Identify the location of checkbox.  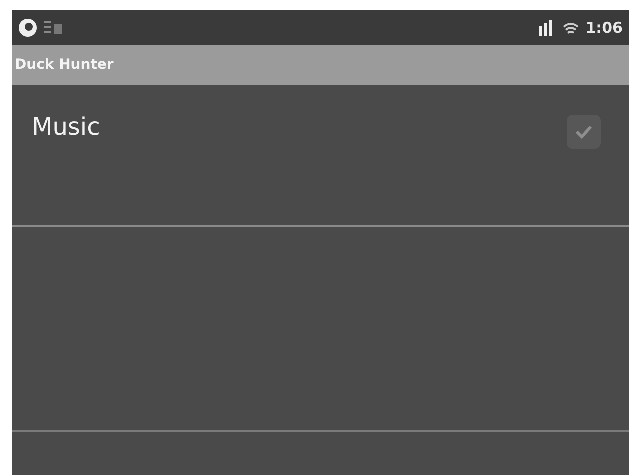
(584, 132).